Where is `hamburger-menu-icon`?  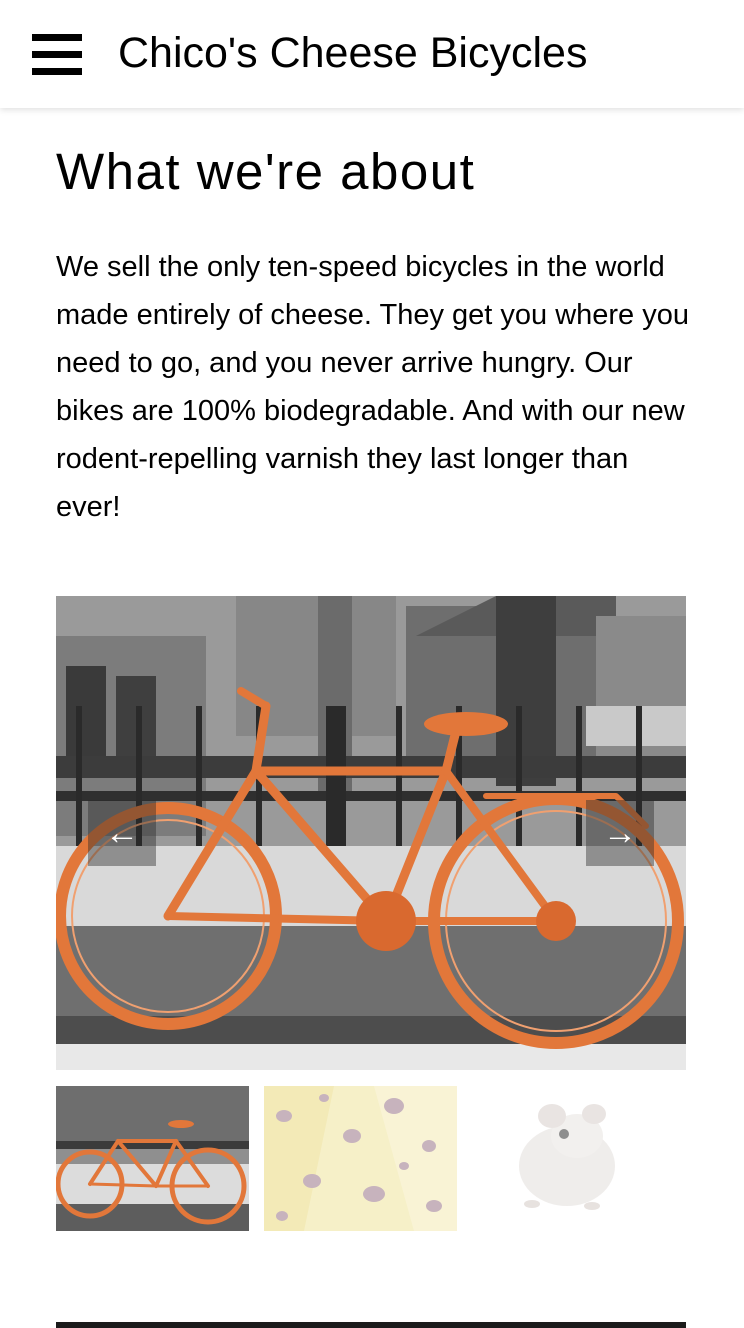
hamburger-menu-icon is located at coordinates (57, 55).